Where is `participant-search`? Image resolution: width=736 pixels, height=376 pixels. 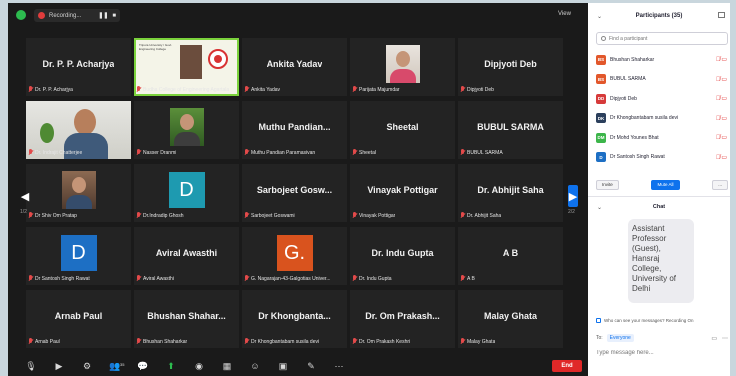 participant-search is located at coordinates (662, 38).